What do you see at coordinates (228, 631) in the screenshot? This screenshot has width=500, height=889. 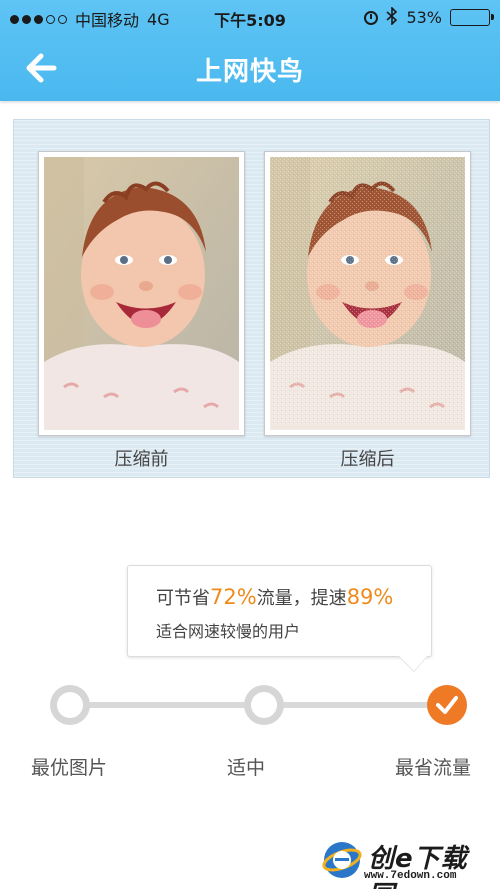 I see `savings-hint: 适合网速较慢的用户` at bounding box center [228, 631].